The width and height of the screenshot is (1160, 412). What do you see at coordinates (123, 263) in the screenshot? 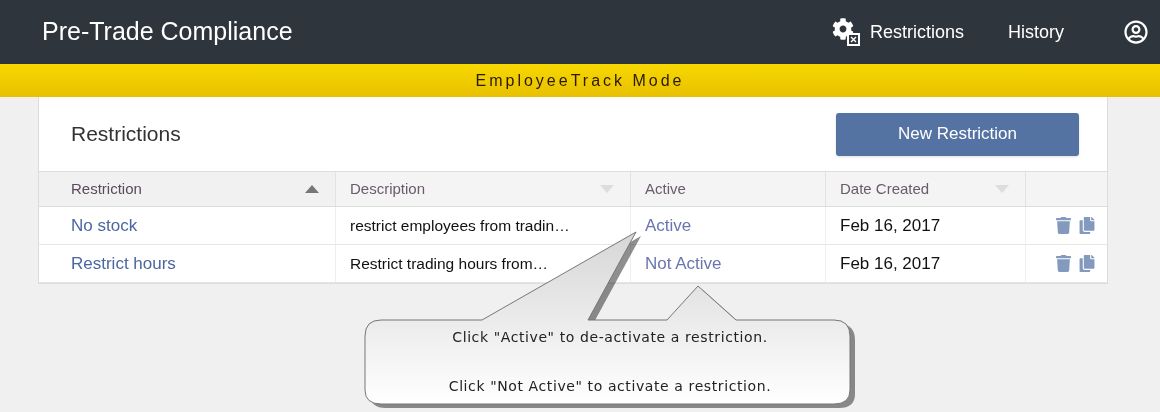
I see `restriction-link: Restrict hours` at bounding box center [123, 263].